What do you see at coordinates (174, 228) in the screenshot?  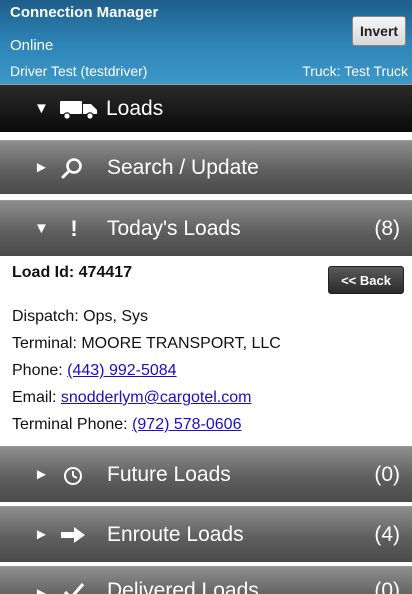 I see `section-label: Today's Loads` at bounding box center [174, 228].